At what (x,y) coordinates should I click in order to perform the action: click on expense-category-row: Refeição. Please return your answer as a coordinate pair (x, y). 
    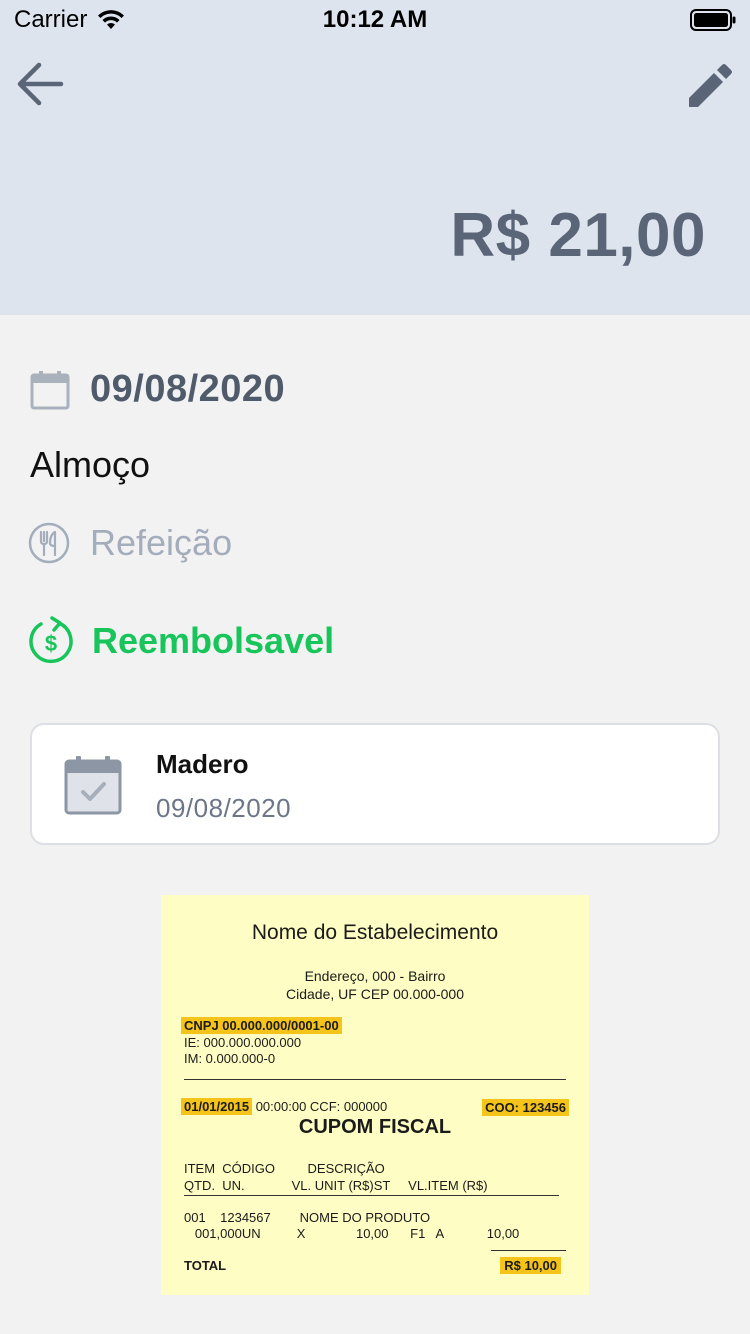
    Looking at the image, I should click on (130, 543).